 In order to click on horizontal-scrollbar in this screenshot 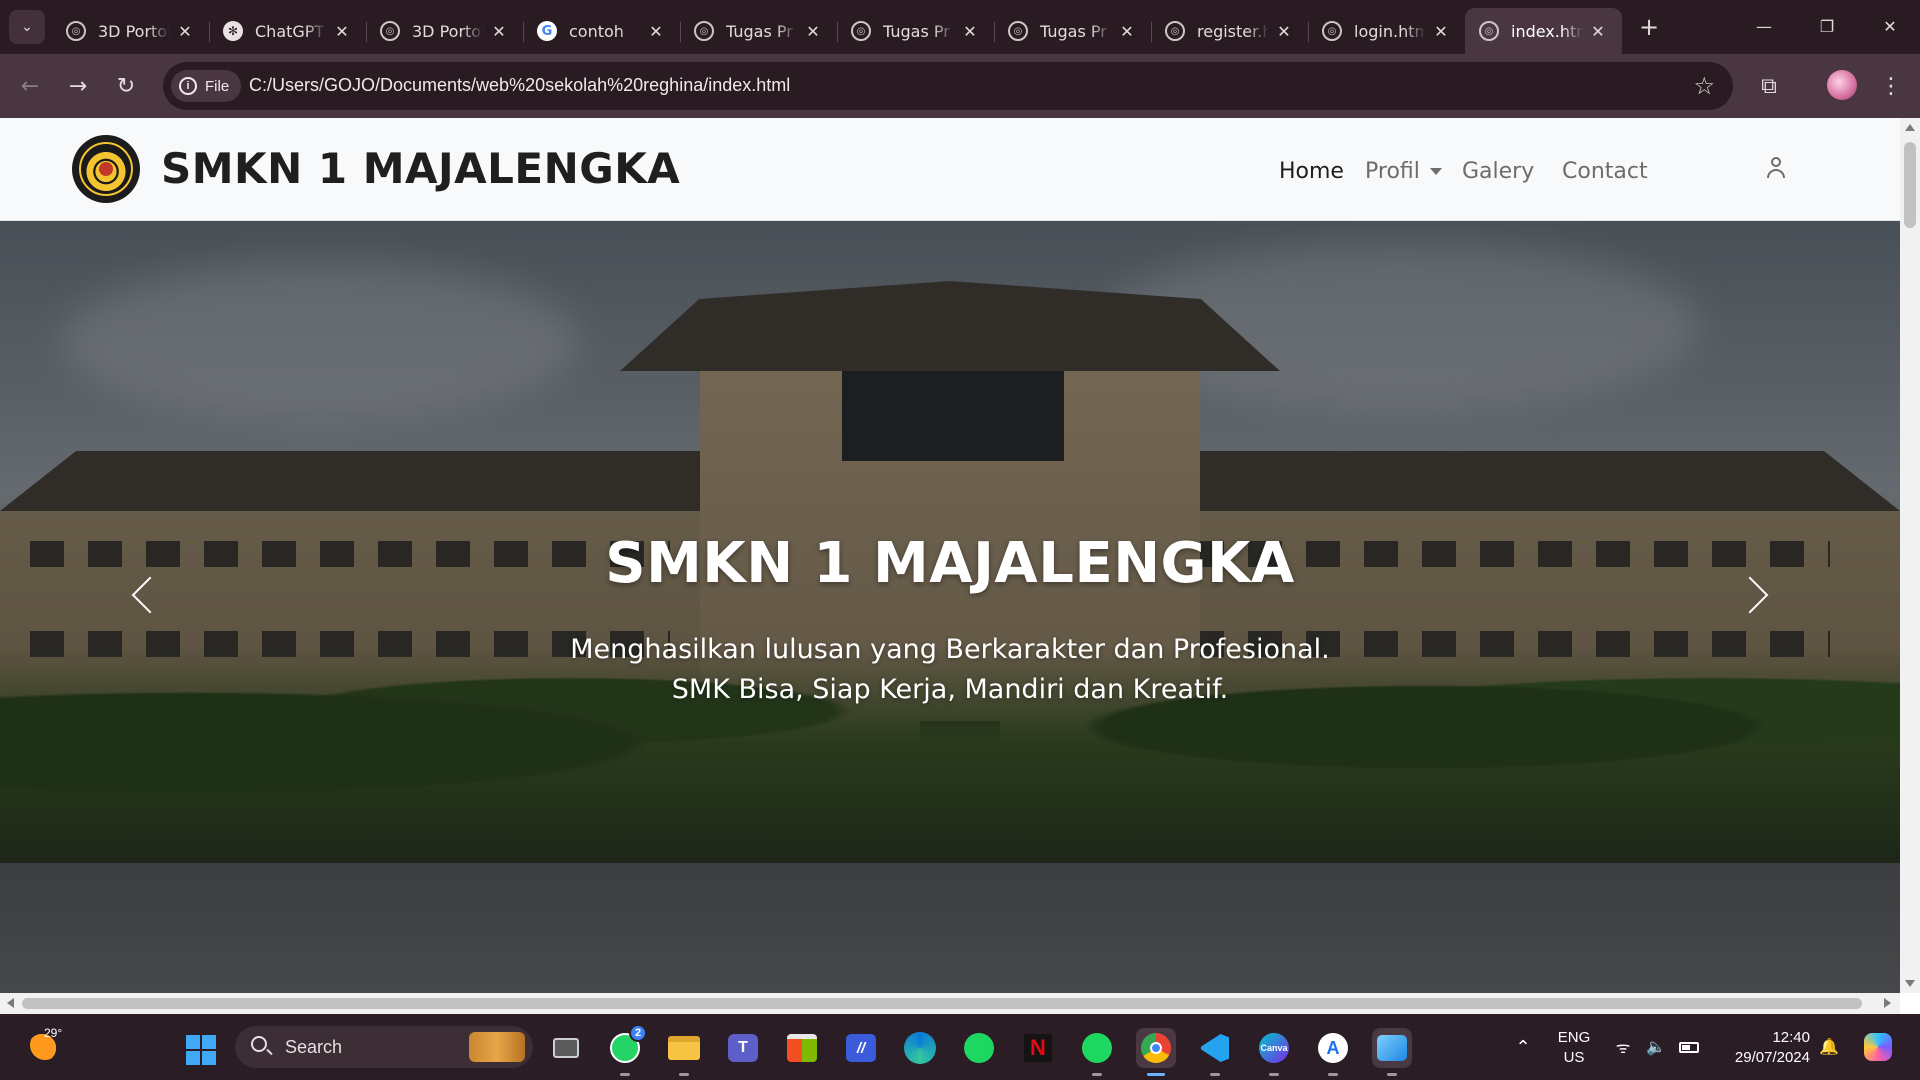, I will do `click(950, 1003)`.